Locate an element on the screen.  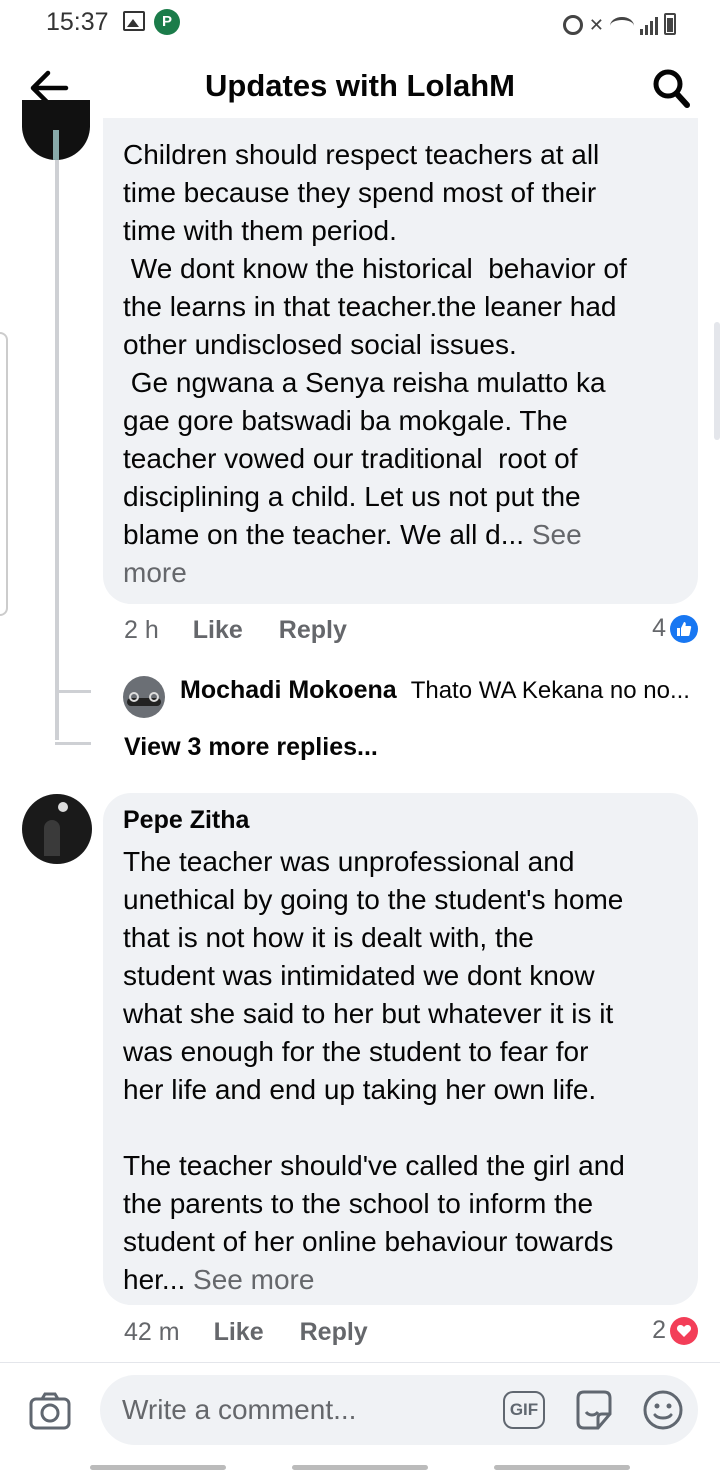
side-scroll-indicator is located at coordinates (4, 474).